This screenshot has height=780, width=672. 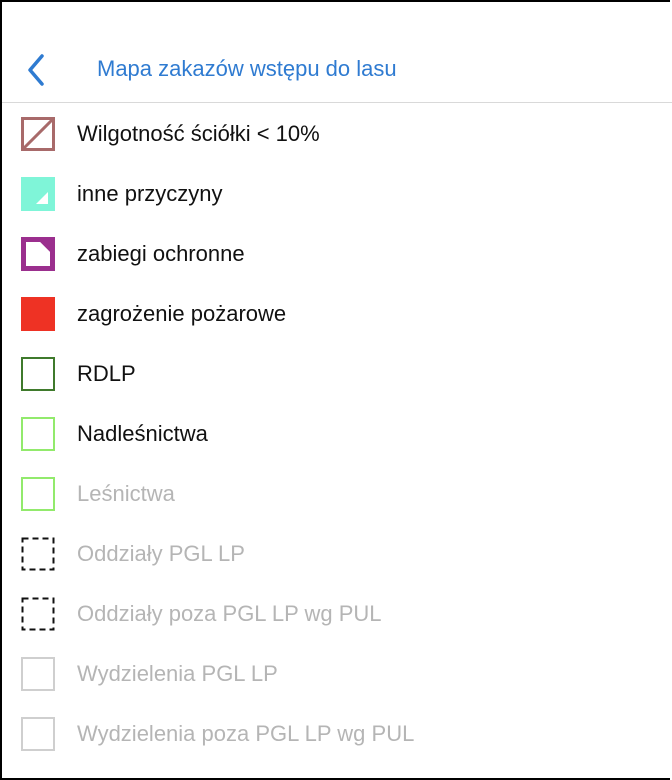 I want to click on legend-item-wilgotnosc: Wilgotność ściółki < 10%, so click(x=337, y=134).